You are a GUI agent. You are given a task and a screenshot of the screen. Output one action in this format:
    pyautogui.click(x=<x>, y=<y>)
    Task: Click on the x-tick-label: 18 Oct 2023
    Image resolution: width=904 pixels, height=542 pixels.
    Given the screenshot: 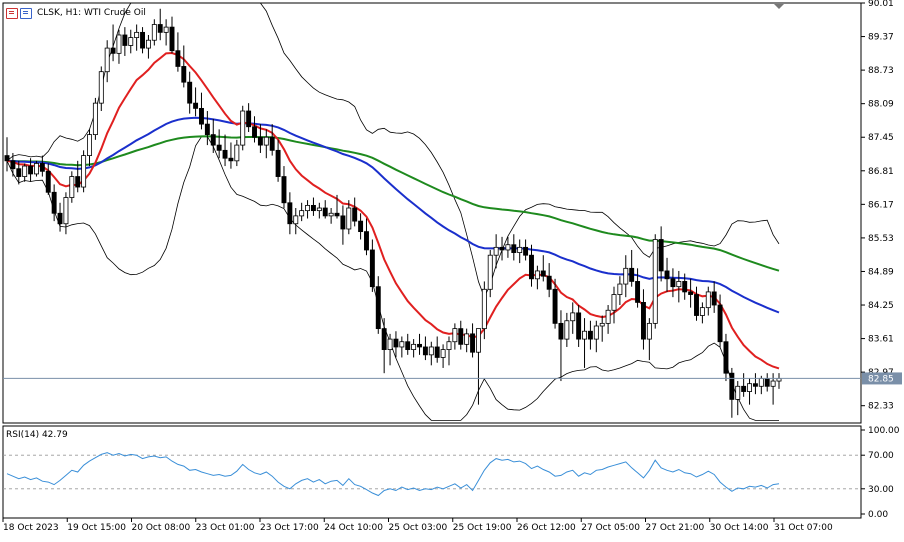 What is the action you would take?
    pyautogui.click(x=31, y=528)
    